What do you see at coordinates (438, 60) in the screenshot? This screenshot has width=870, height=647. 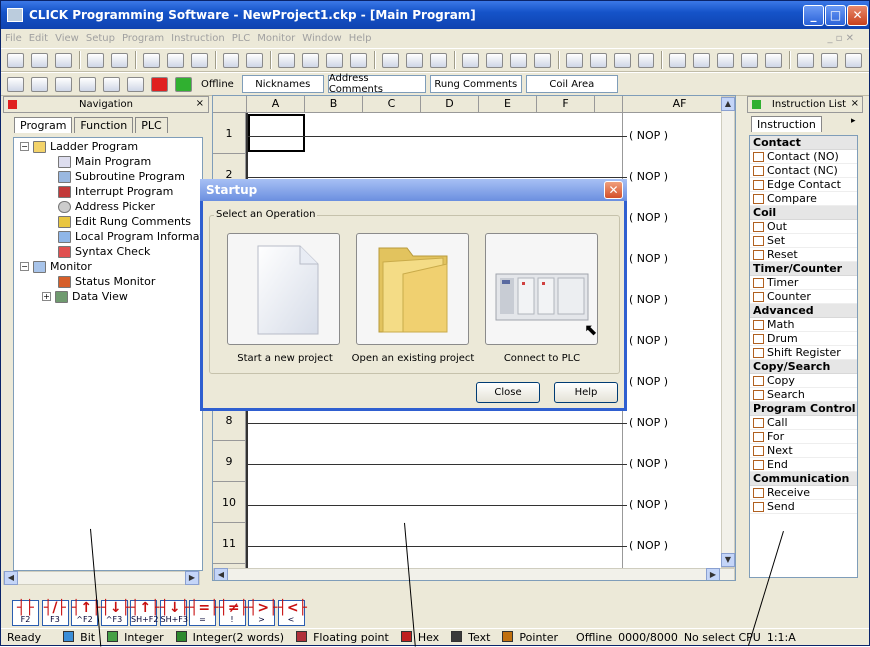 I see `zoom-fit-icon` at bounding box center [438, 60].